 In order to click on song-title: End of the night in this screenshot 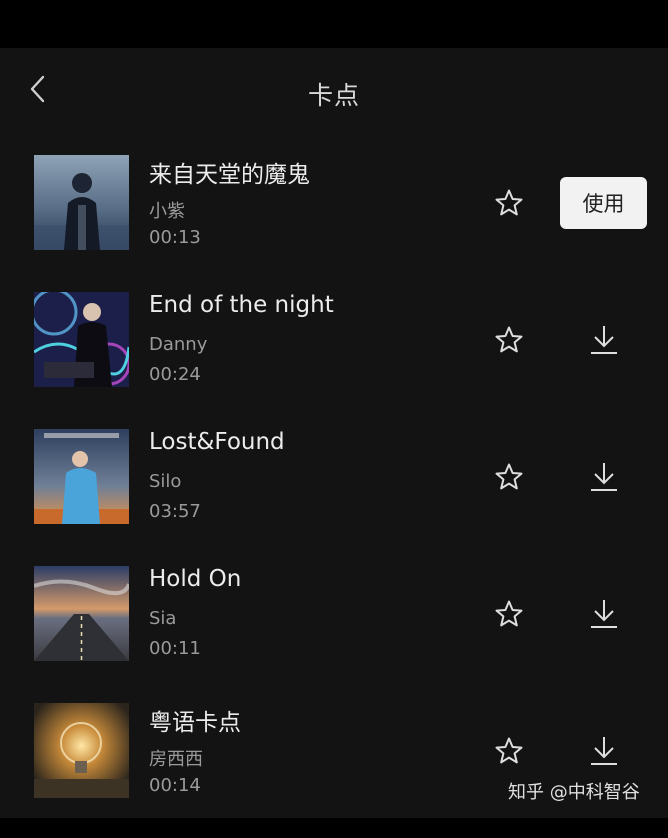, I will do `click(241, 305)`.